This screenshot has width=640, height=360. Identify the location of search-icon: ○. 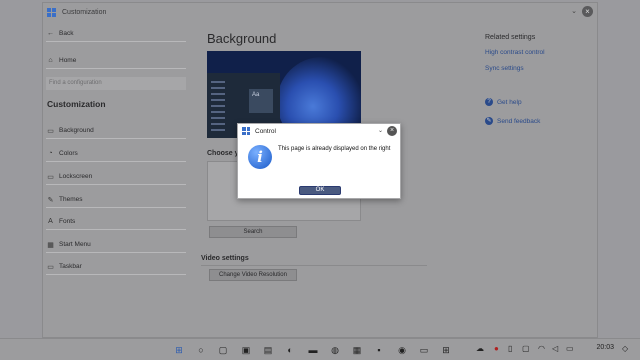
(201, 350).